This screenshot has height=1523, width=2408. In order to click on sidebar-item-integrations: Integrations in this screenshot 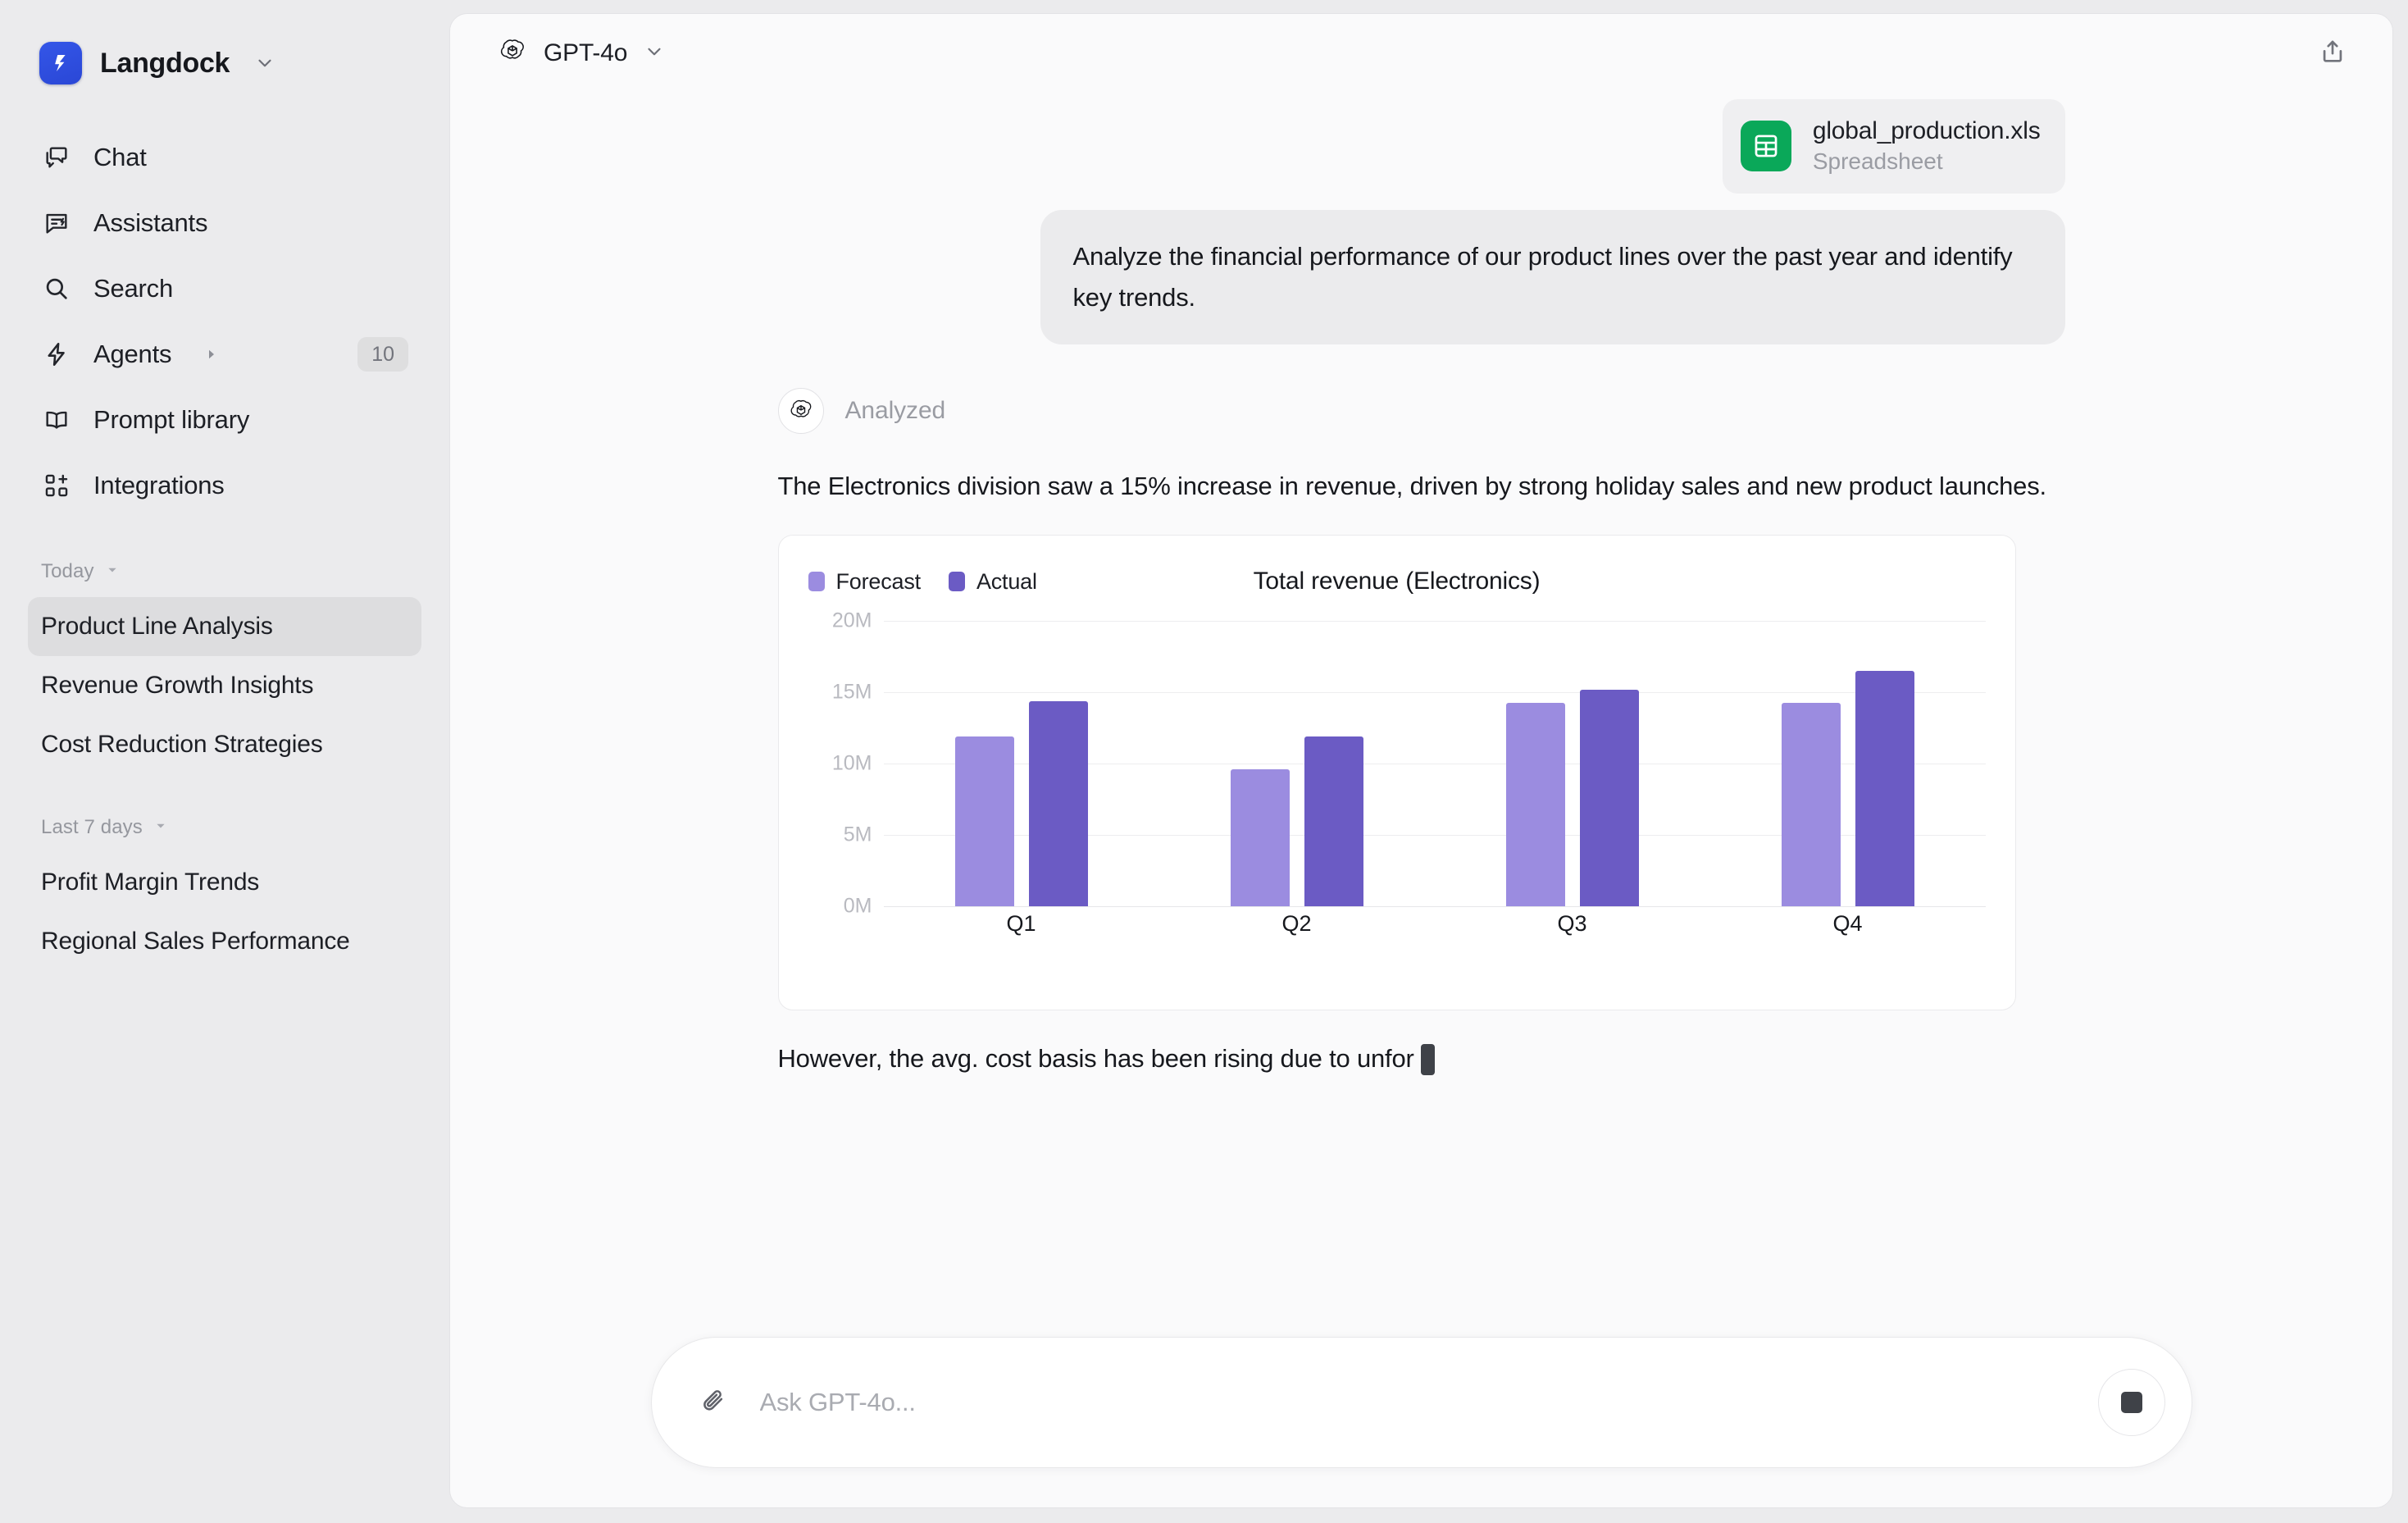, I will do `click(224, 486)`.